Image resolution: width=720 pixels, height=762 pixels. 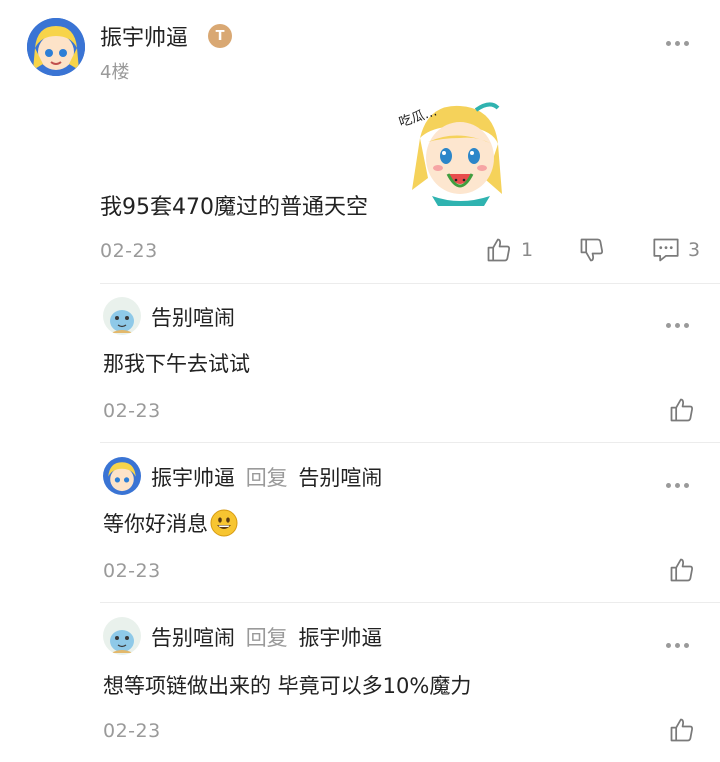 I want to click on author-badge-icon: T, so click(x=220, y=36).